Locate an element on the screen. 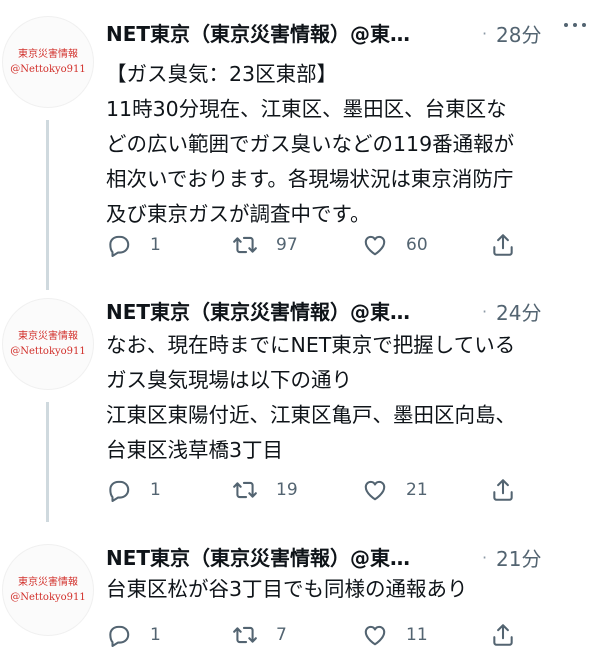 Image resolution: width=600 pixels, height=656 pixels. action-bar: 1 19 21 is located at coordinates (353, 490).